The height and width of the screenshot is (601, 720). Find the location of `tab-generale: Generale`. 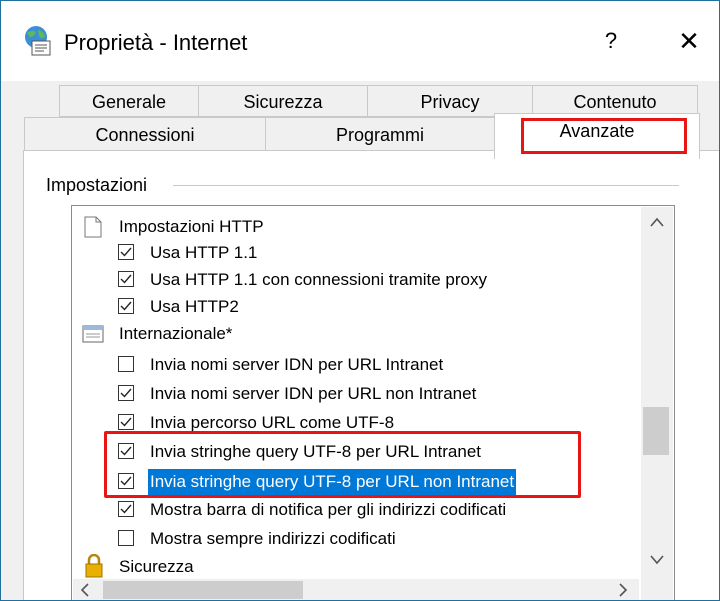

tab-generale: Generale is located at coordinates (129, 101).